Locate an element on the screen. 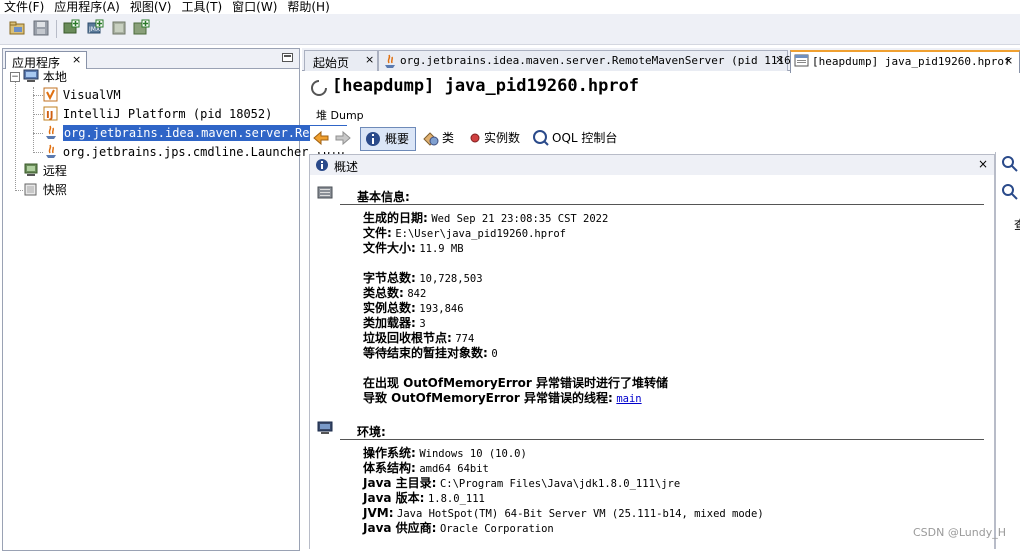 This screenshot has width=1020, height=551. tab-start-page-label: 起始页 is located at coordinates (331, 63).